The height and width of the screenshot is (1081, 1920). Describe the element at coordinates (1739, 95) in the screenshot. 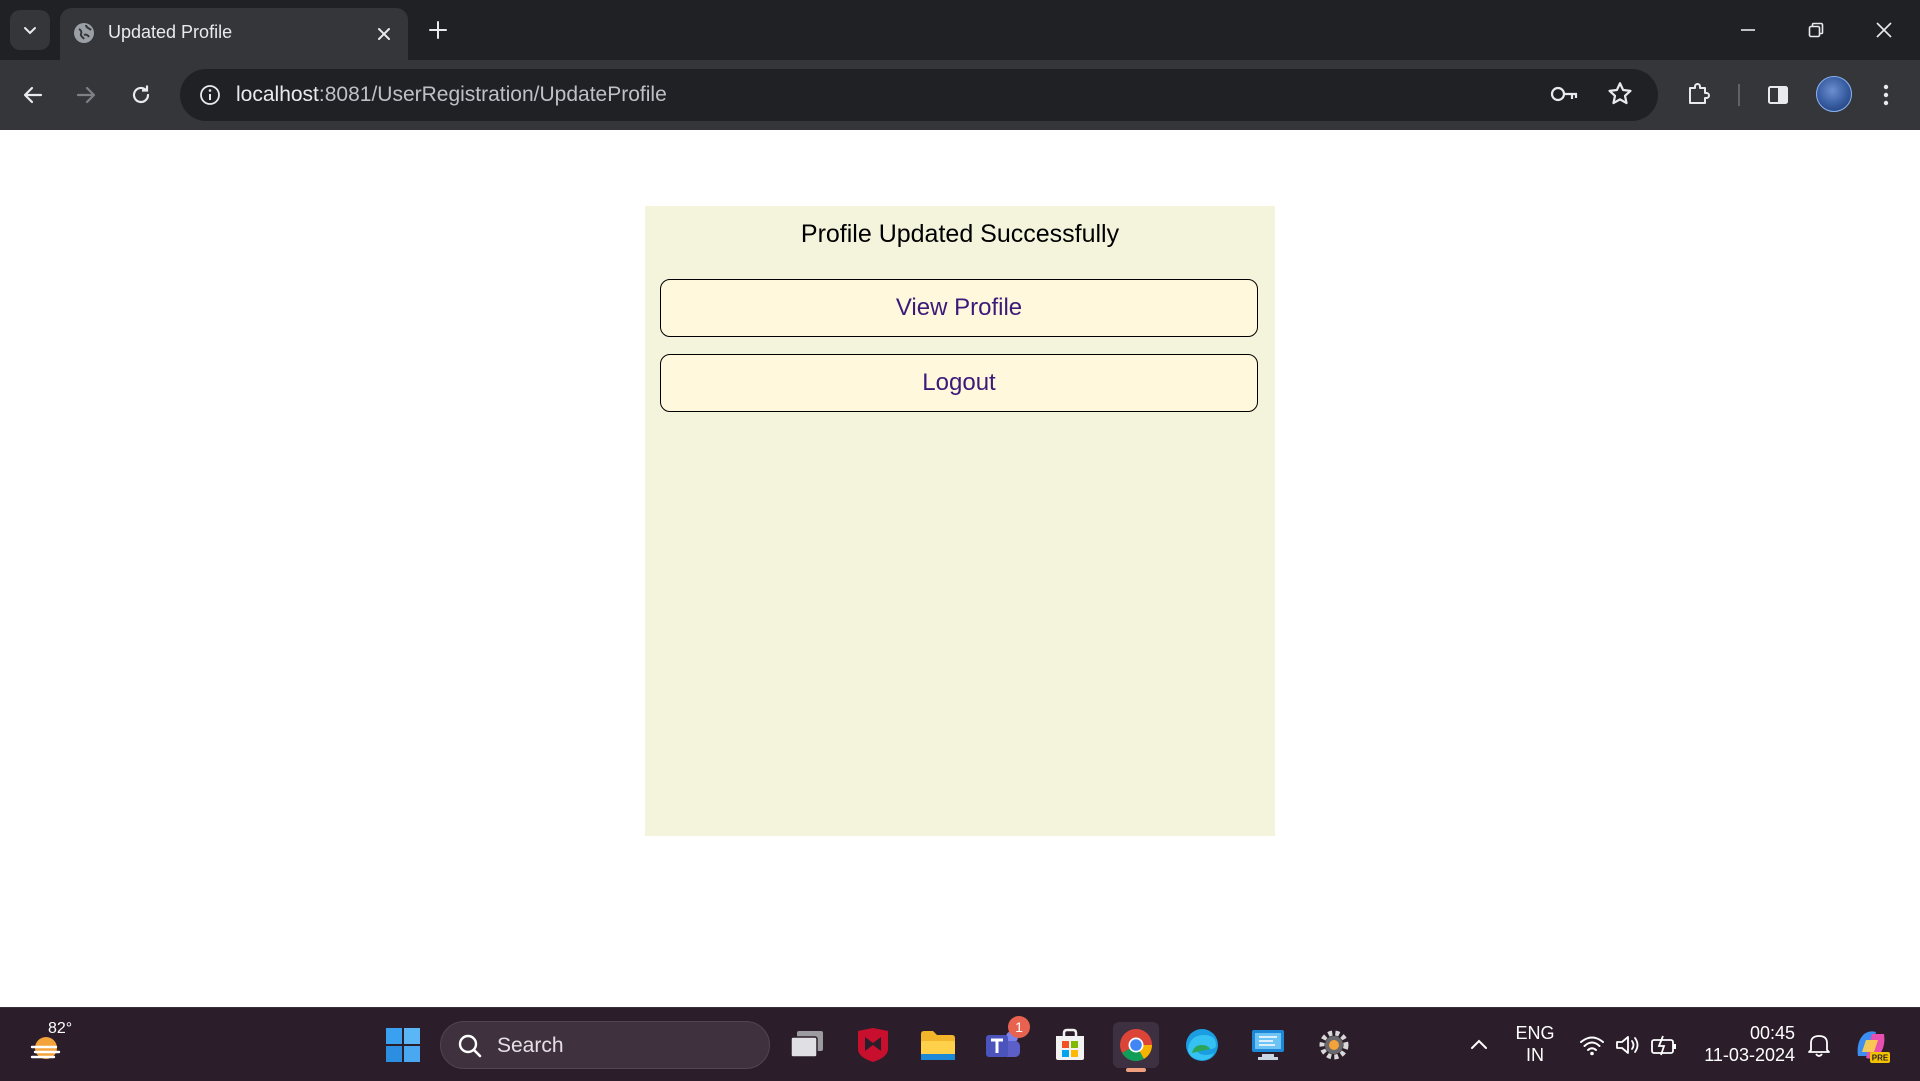

I see `toolbar-separator` at that location.